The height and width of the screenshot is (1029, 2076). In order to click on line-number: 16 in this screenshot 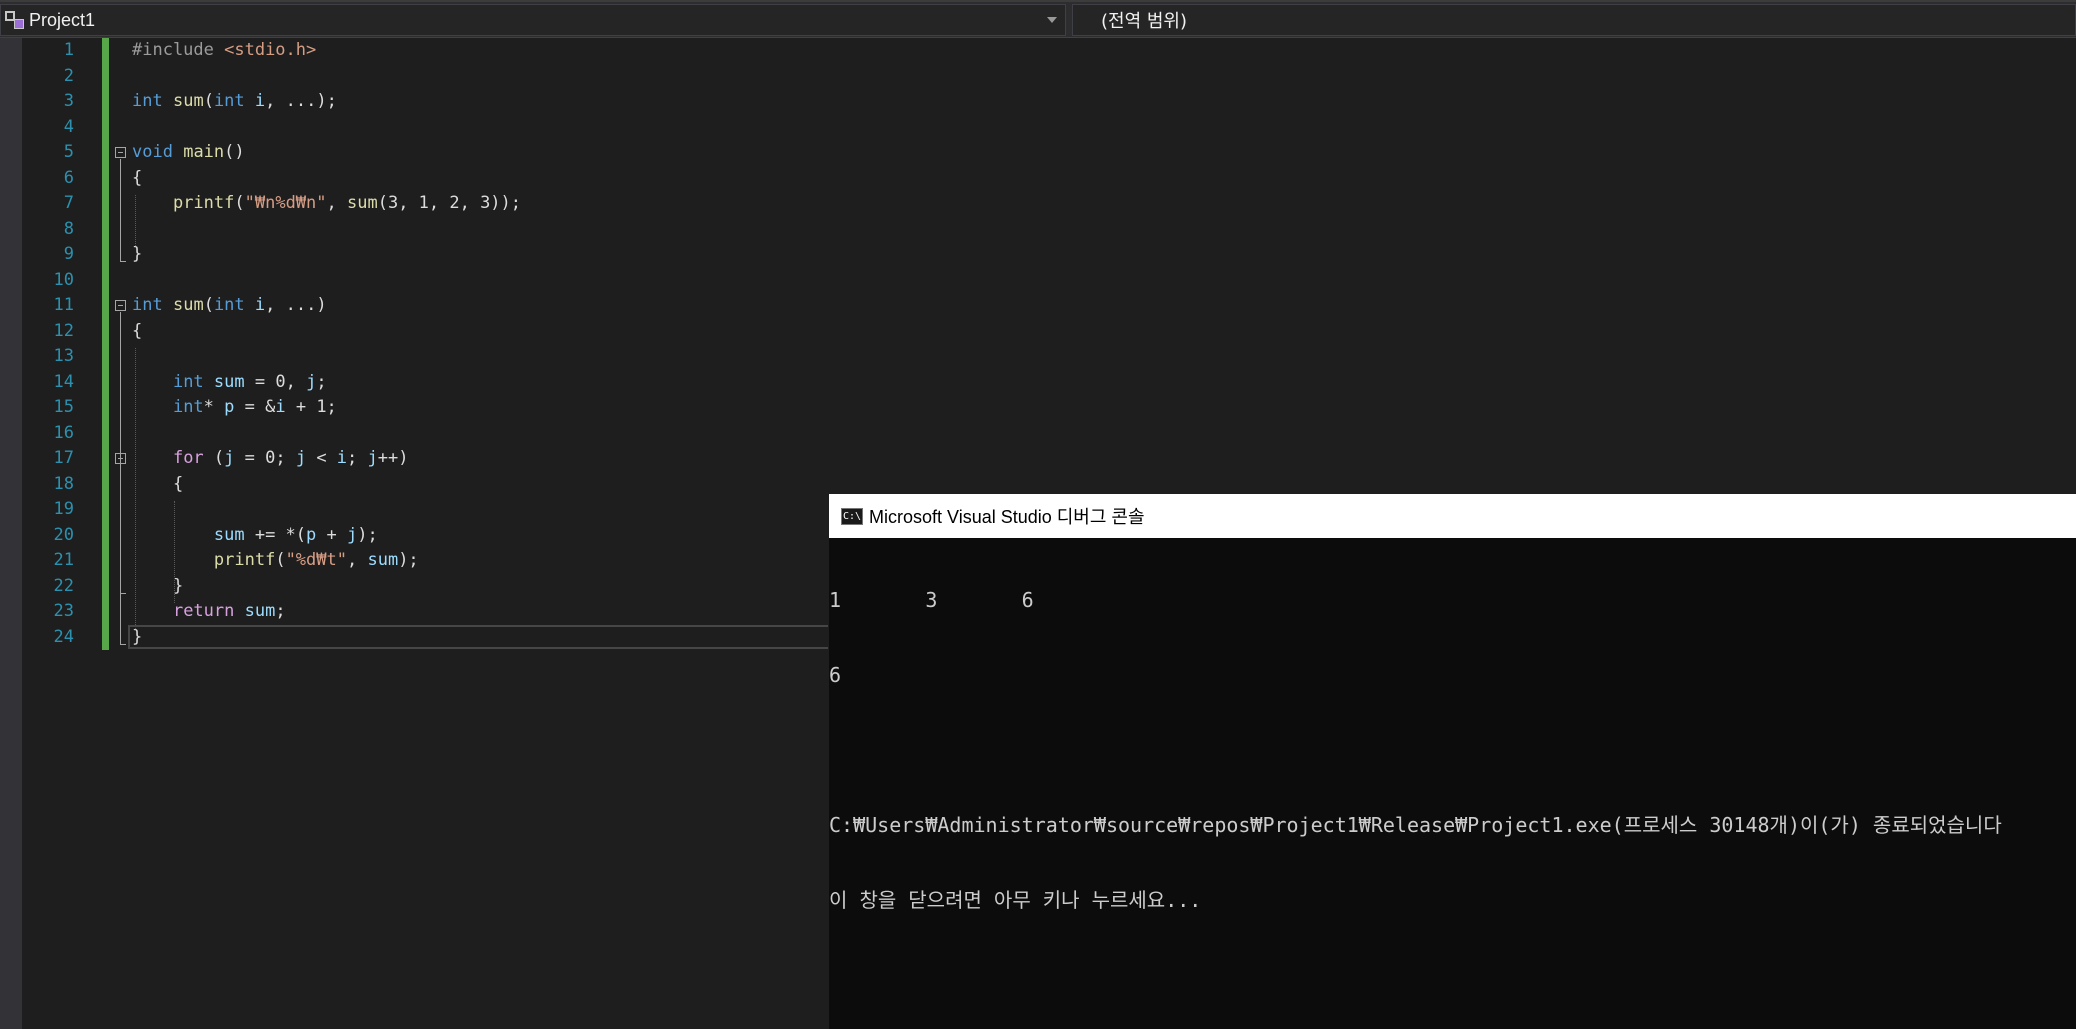, I will do `click(63, 432)`.